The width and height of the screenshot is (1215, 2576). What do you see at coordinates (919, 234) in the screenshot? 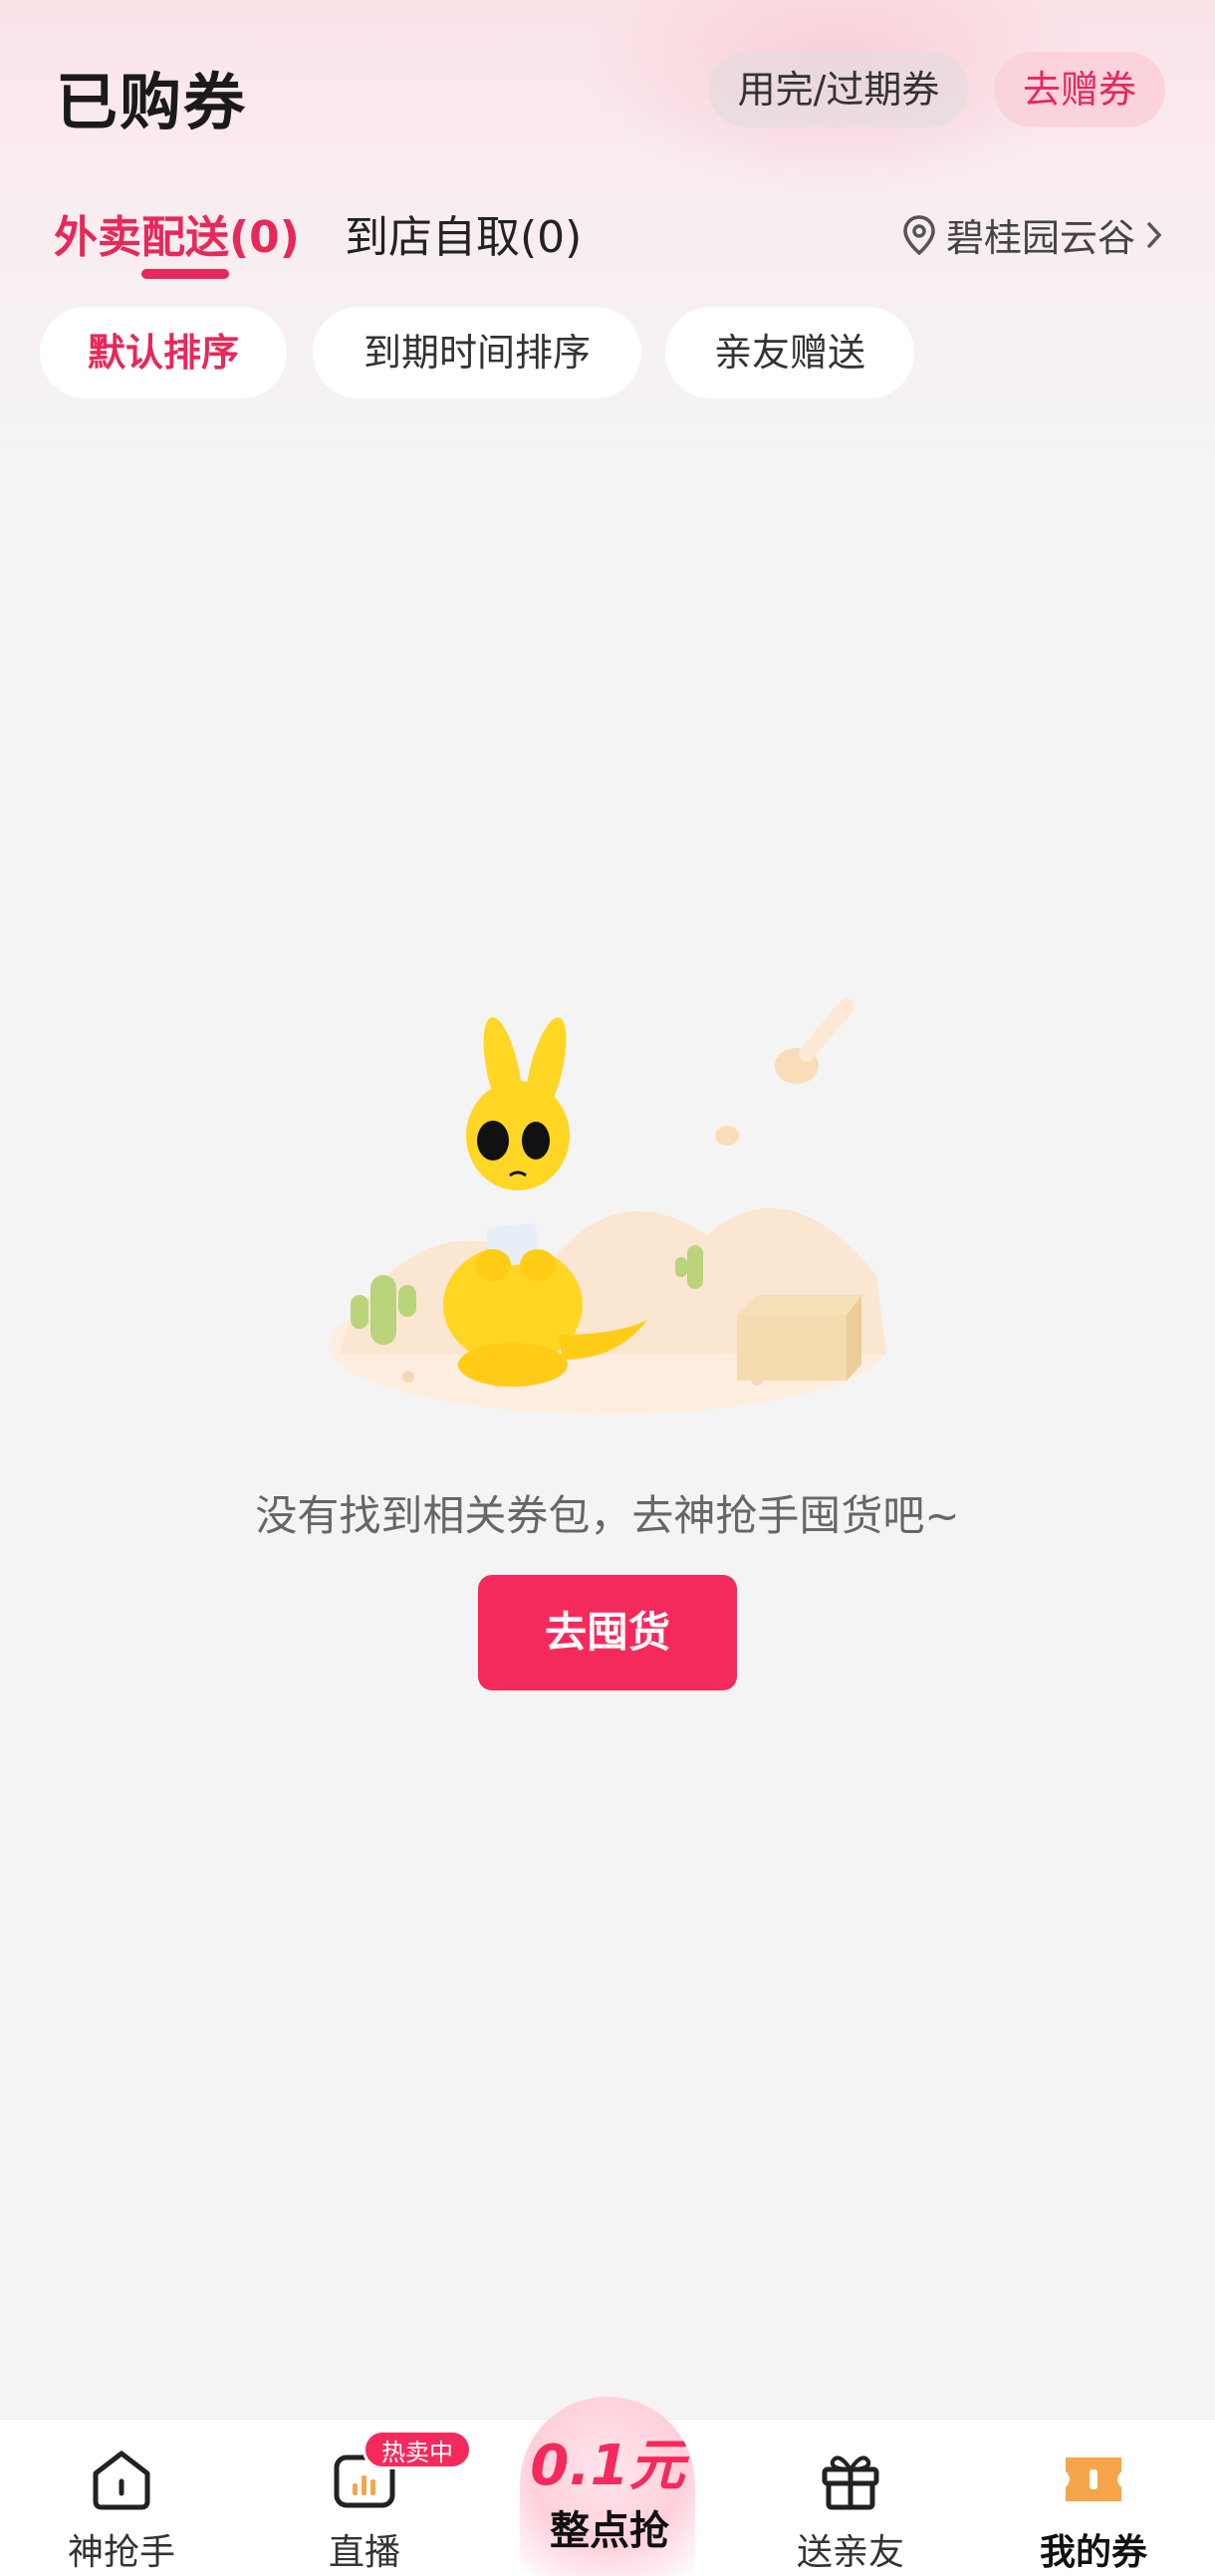
I see `location-pin-icon` at bounding box center [919, 234].